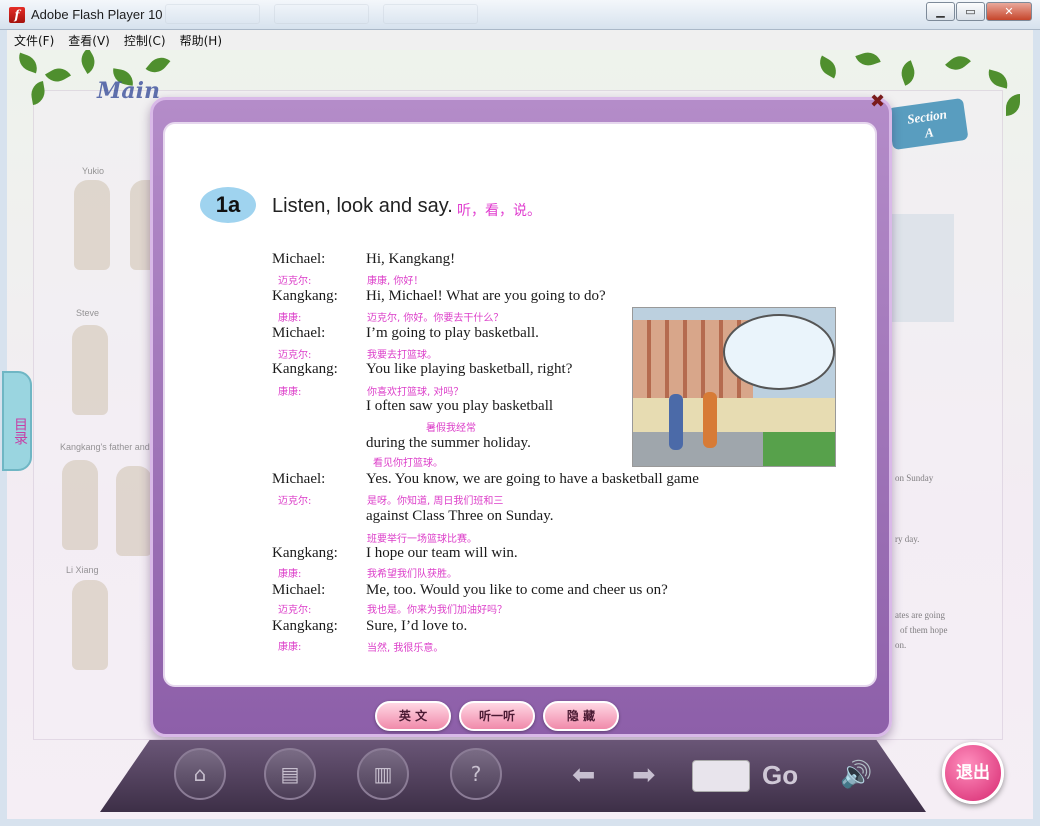 The image size is (1040, 826). What do you see at coordinates (1036, 428) in the screenshot?
I see `window-frame-right` at bounding box center [1036, 428].